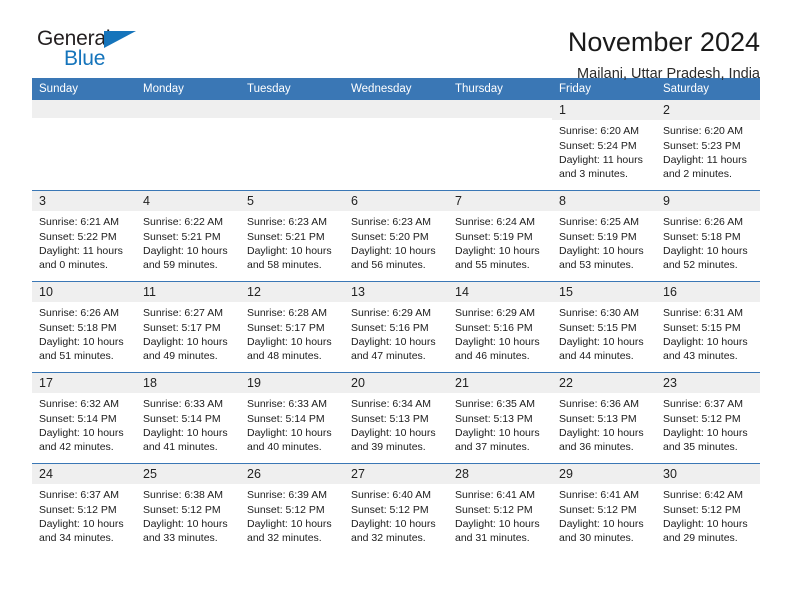 The image size is (792, 612). Describe the element at coordinates (601, 439) in the screenshot. I see `daylight-text: Daylight: 10 hours and 36 minutes.` at that location.